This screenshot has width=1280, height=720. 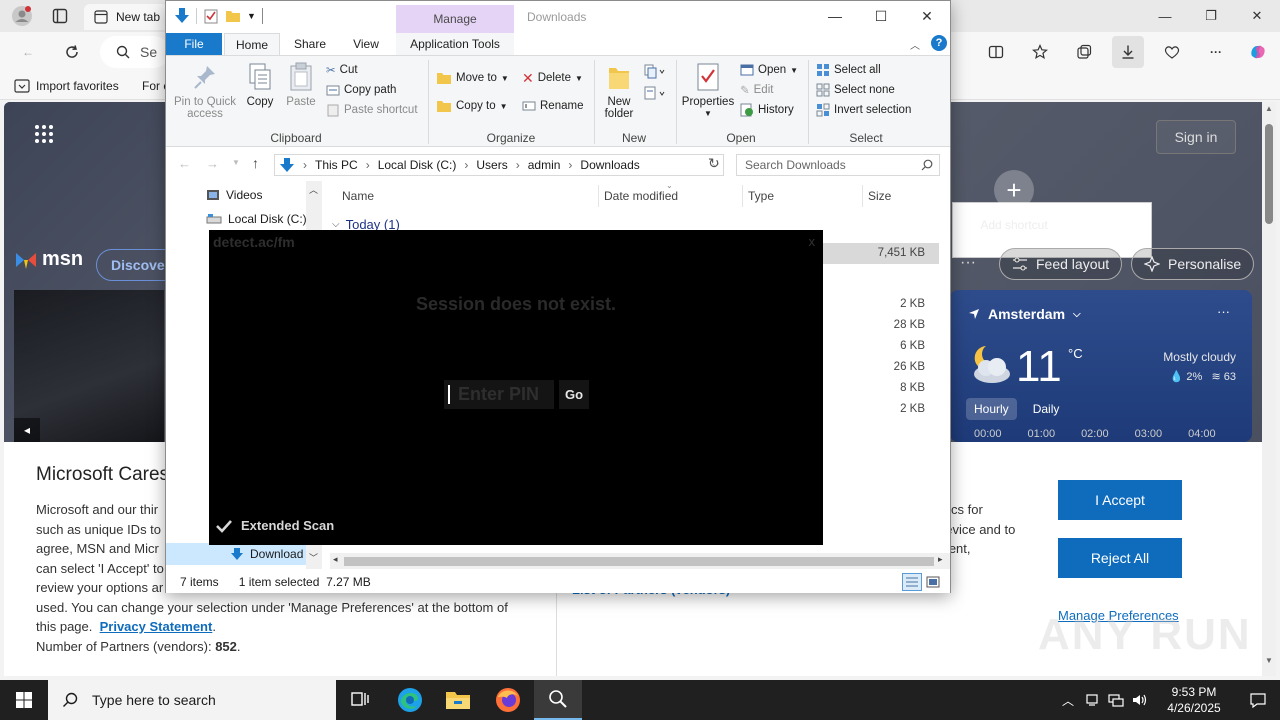 What do you see at coordinates (372, 110) in the screenshot?
I see `paste-shortcut-button: Paste shortcut` at bounding box center [372, 110].